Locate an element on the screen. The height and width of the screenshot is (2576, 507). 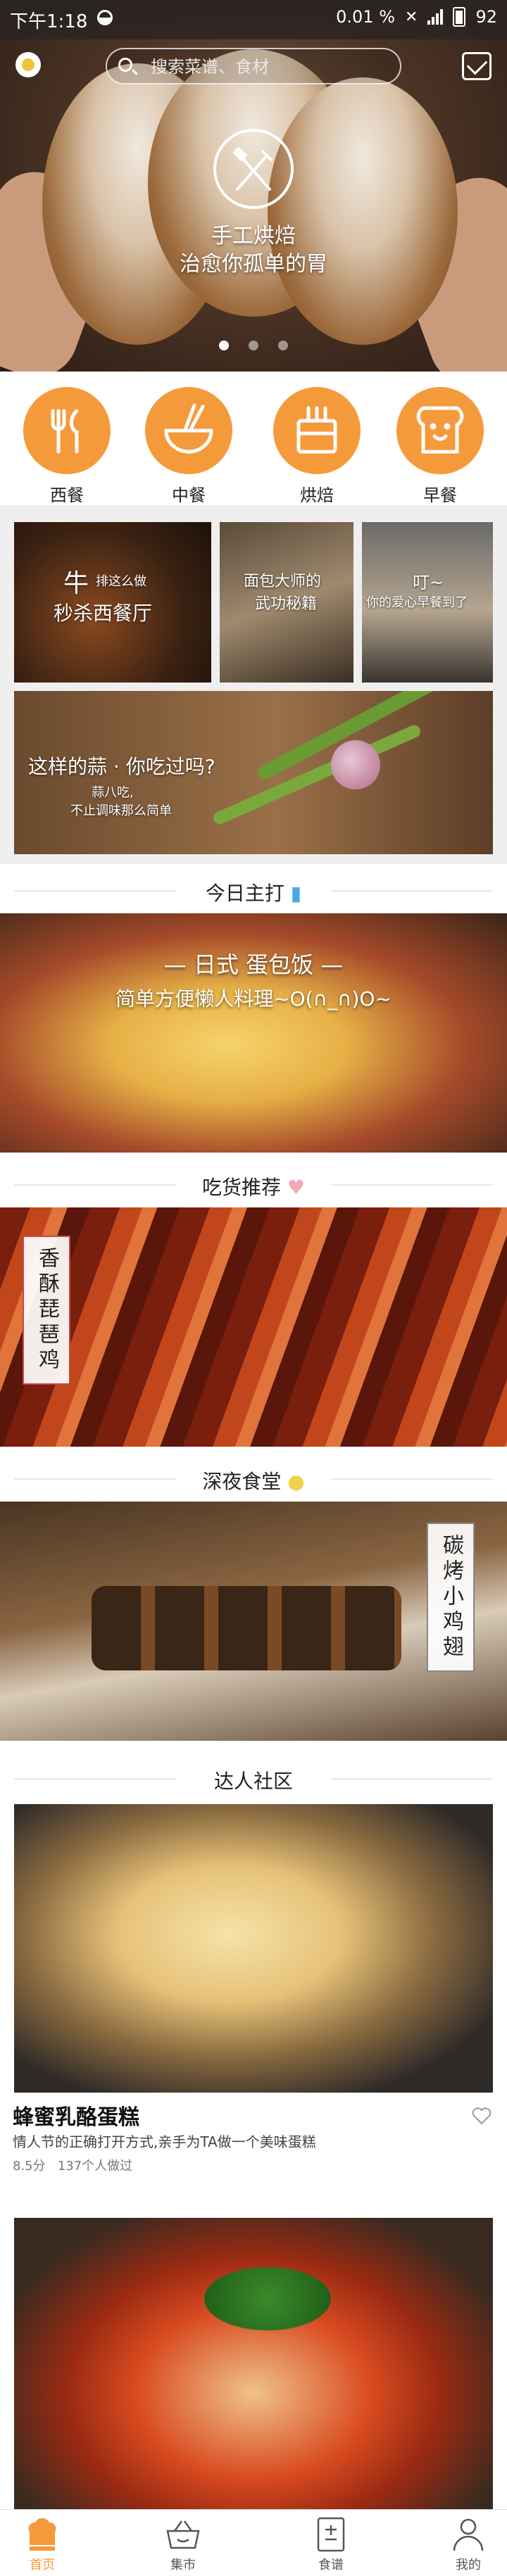
category-chinese: 中餐 is located at coordinates (188, 446).